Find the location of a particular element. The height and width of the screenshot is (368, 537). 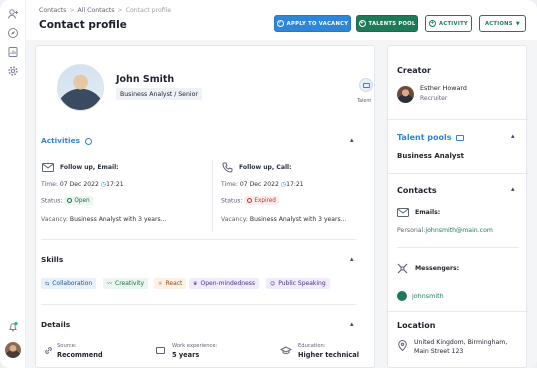

location-line-2: Main Street 123 is located at coordinates (439, 351).